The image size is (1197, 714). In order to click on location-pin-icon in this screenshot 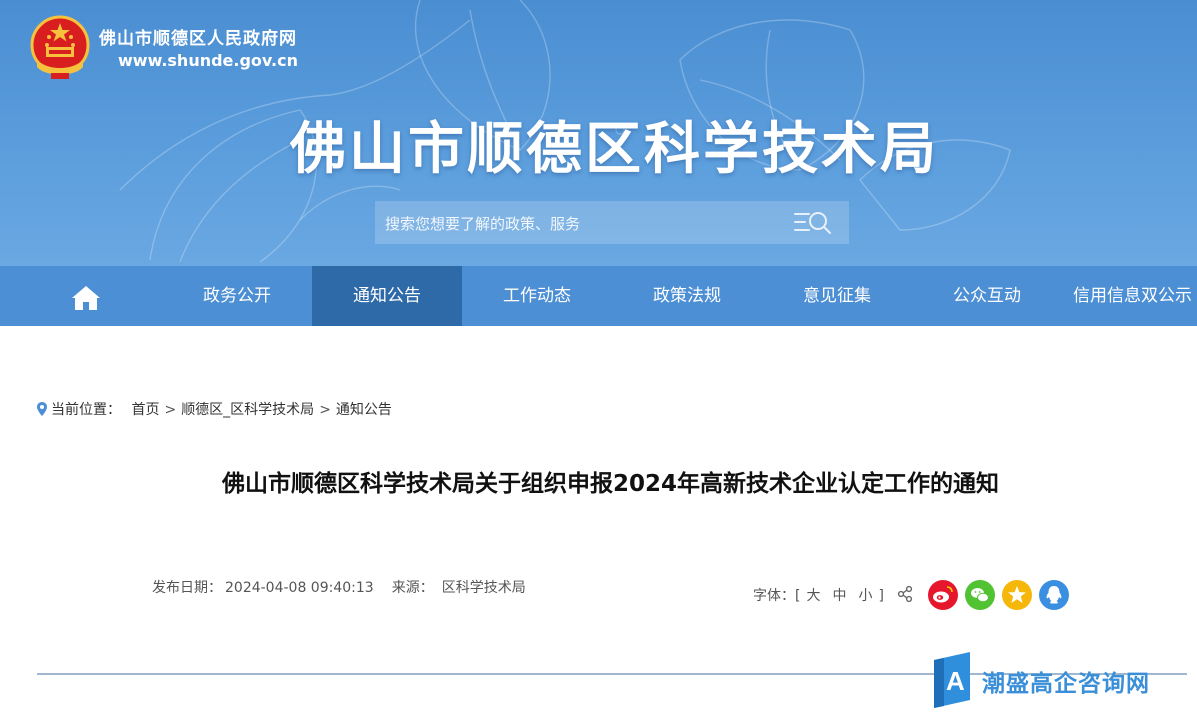, I will do `click(42, 409)`.